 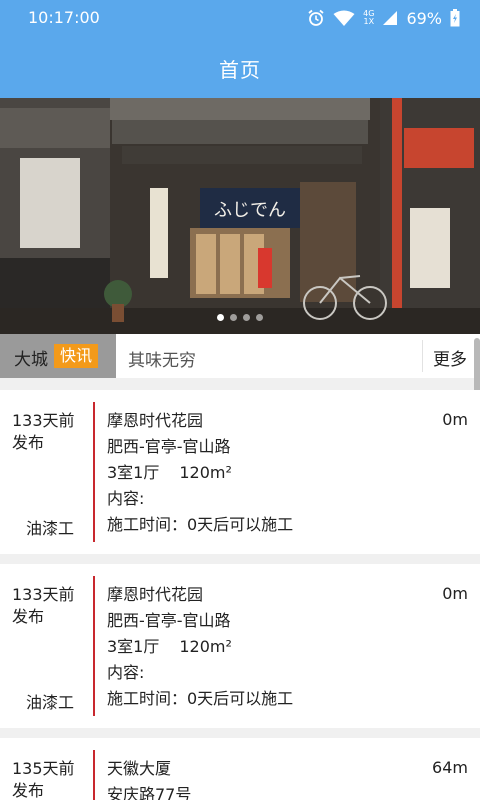 I want to click on status-icons: 4G 1X 69%, so click(x=383, y=18).